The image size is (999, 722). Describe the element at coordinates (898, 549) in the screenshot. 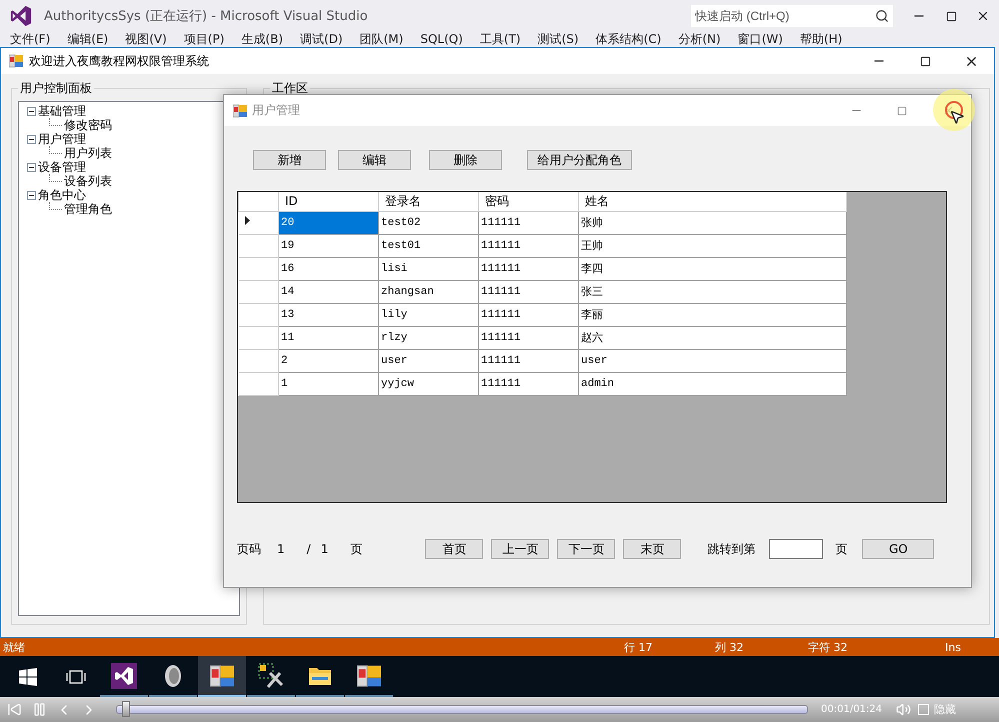

I see `go-button: GO` at that location.